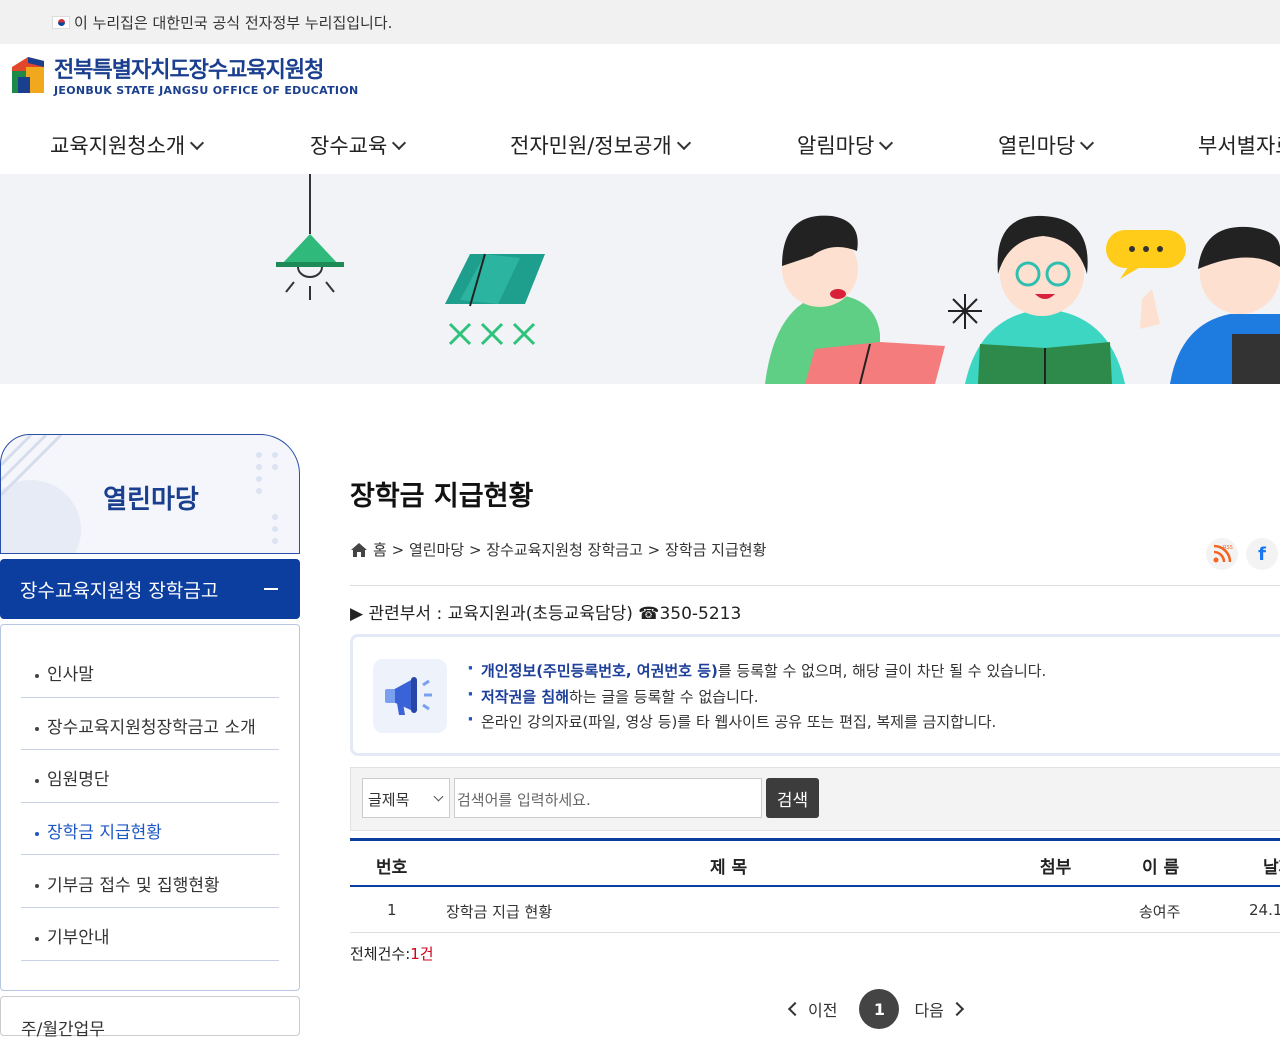 The height and width of the screenshot is (1040, 1280). I want to click on search-box: 글제목 검색어를 입력하세요. 검색, so click(815, 799).